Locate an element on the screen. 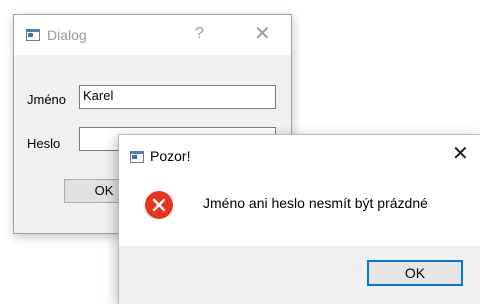 Image resolution: width=480 pixels, height=304 pixels. name-label: Jméno is located at coordinates (47, 99).